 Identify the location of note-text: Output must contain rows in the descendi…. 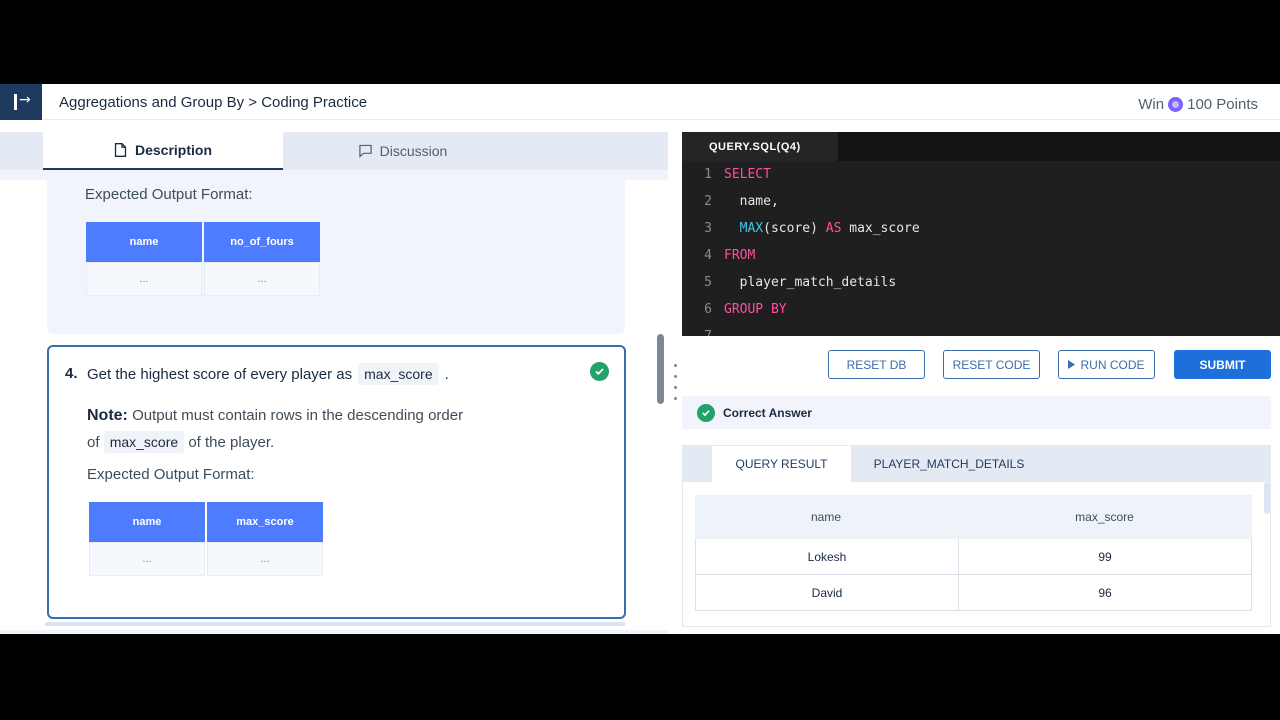
(298, 415).